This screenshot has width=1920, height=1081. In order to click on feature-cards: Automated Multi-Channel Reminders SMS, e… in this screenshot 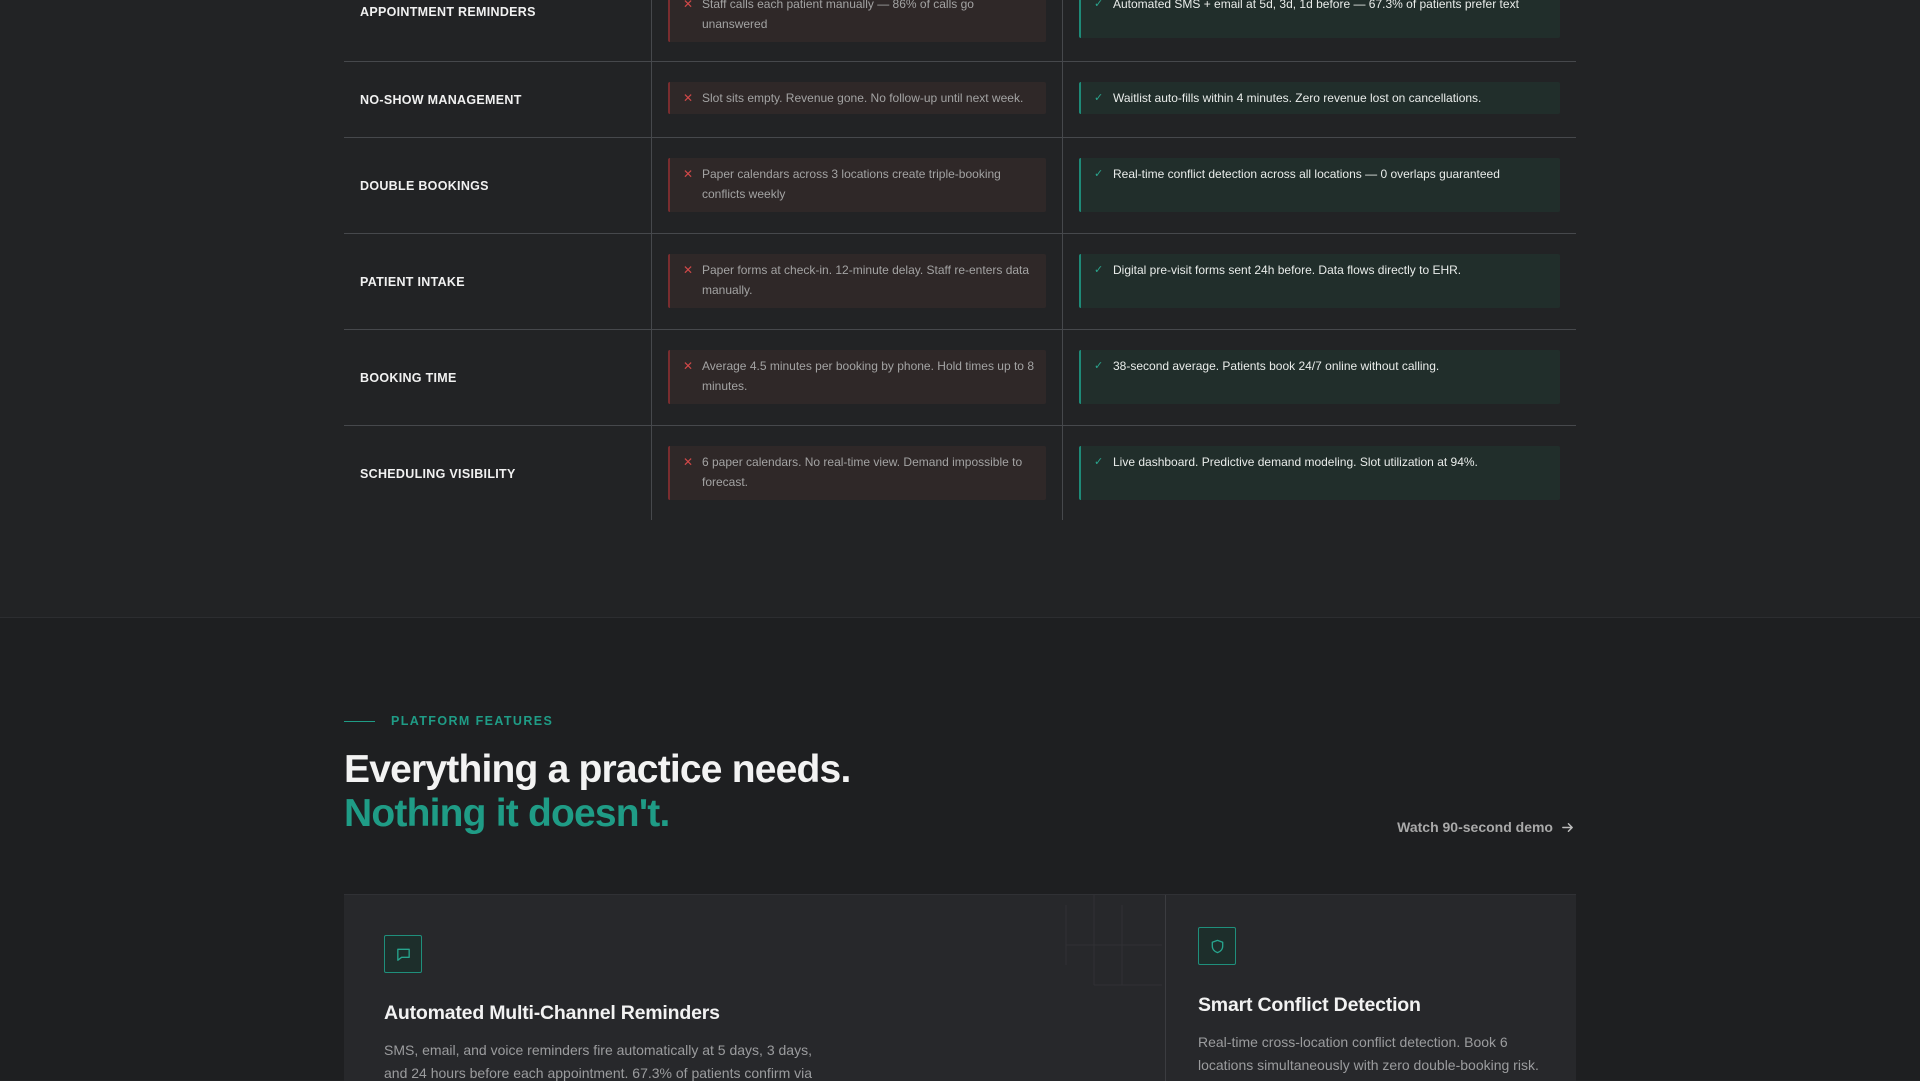, I will do `click(960, 987)`.